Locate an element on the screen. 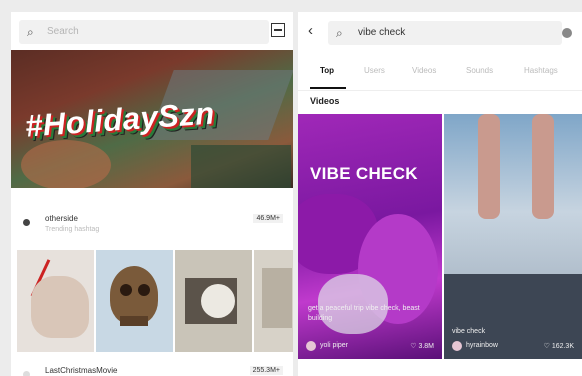  video-likes: 162.3K is located at coordinates (562, 346).